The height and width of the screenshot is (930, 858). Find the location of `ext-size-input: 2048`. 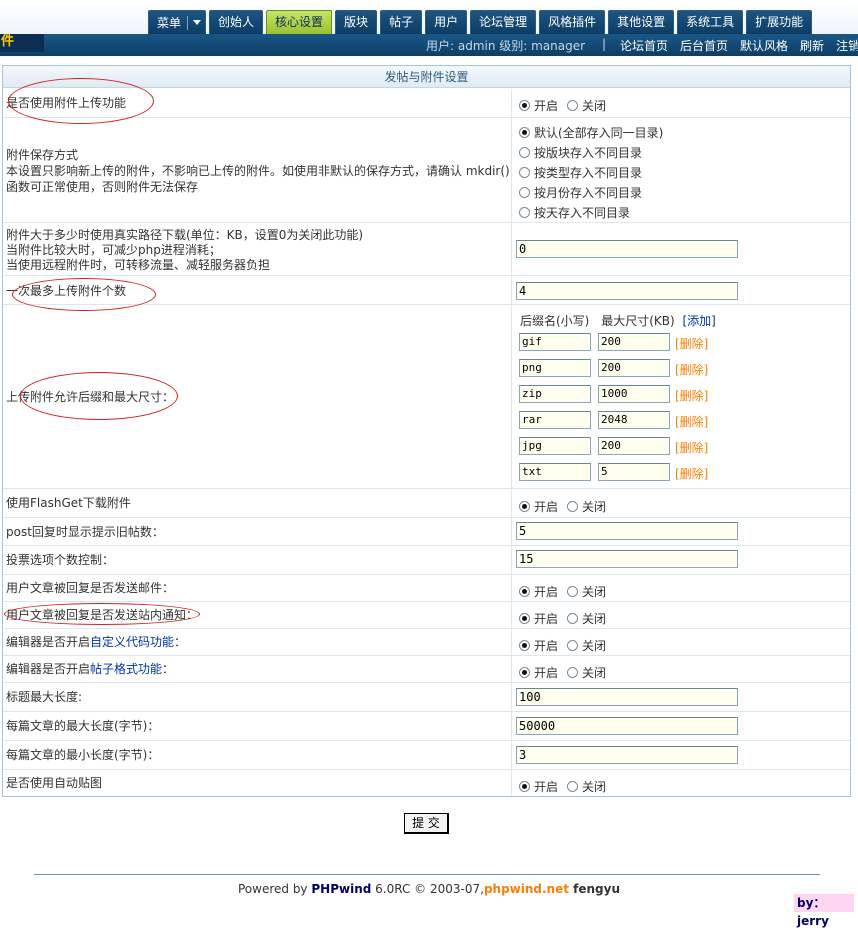

ext-size-input: 2048 is located at coordinates (634, 420).